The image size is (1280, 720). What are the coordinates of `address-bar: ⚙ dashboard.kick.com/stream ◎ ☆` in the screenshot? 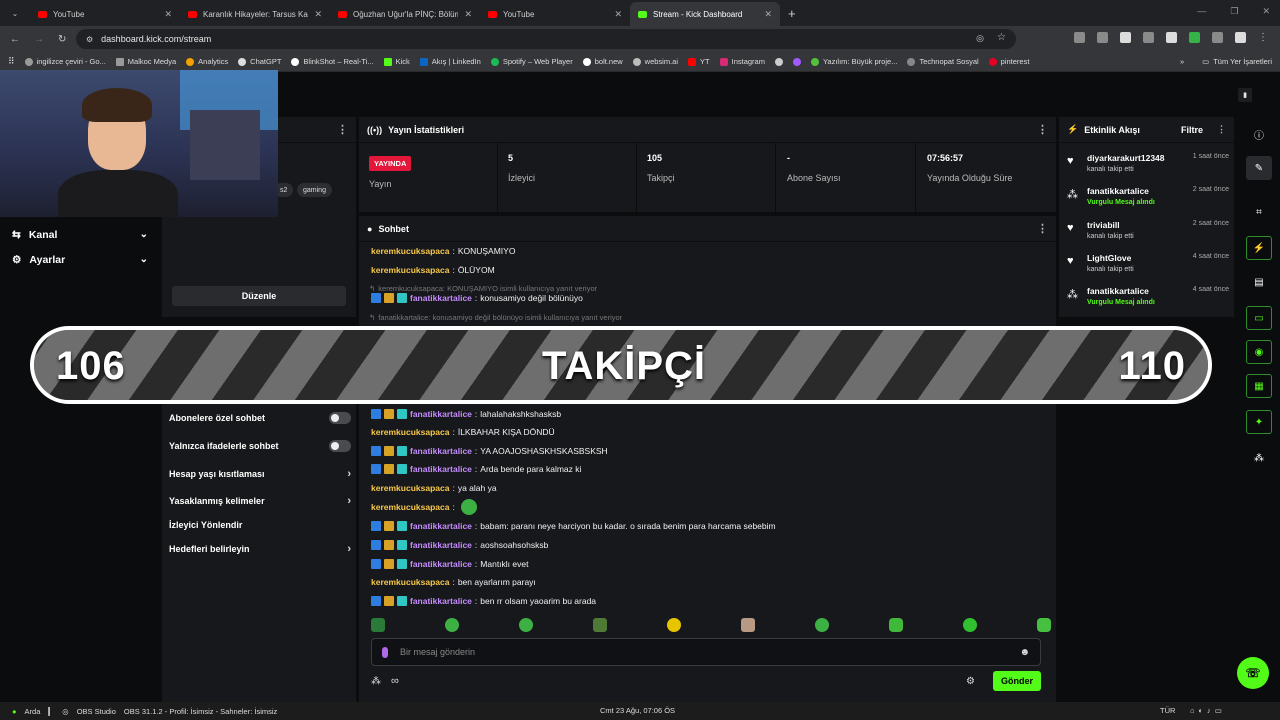 It's located at (546, 39).